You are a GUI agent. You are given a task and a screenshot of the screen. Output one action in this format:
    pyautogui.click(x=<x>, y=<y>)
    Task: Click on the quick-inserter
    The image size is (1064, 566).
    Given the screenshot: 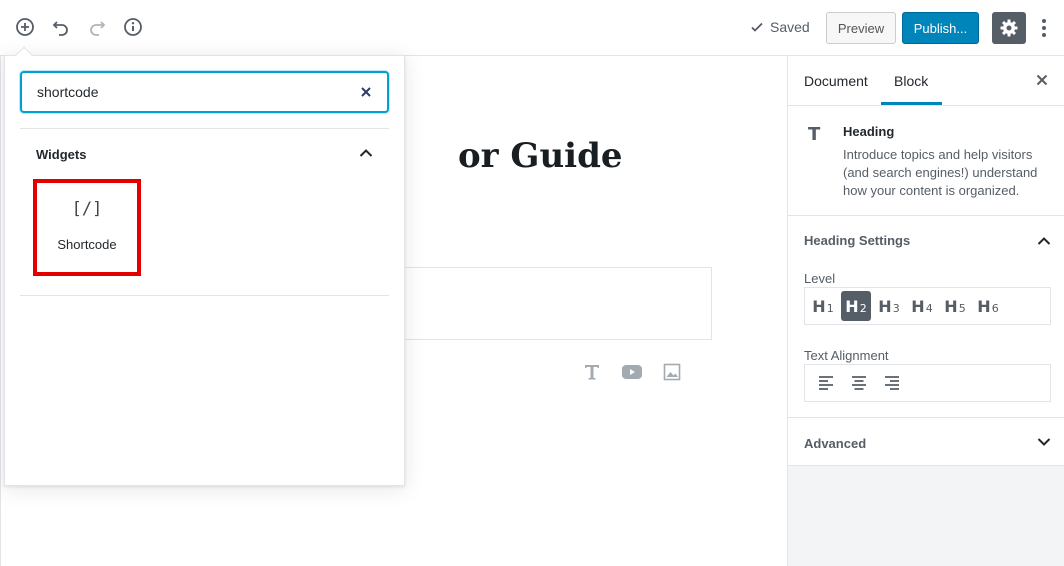 What is the action you would take?
    pyautogui.click(x=632, y=372)
    